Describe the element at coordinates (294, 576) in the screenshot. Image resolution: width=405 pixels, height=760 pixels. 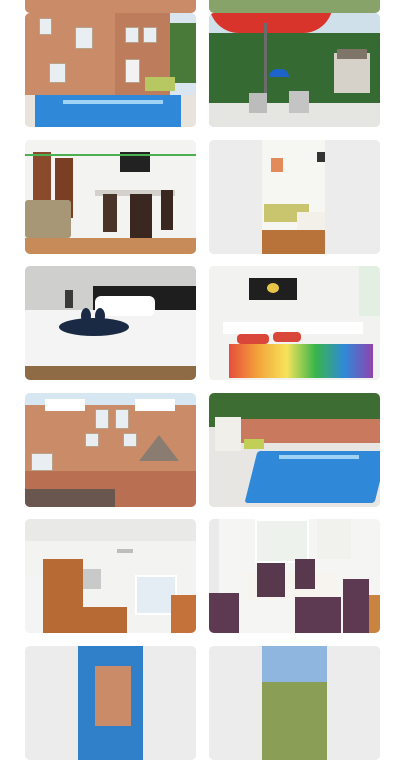
I see `gallery-photo-dining-chairs` at that location.